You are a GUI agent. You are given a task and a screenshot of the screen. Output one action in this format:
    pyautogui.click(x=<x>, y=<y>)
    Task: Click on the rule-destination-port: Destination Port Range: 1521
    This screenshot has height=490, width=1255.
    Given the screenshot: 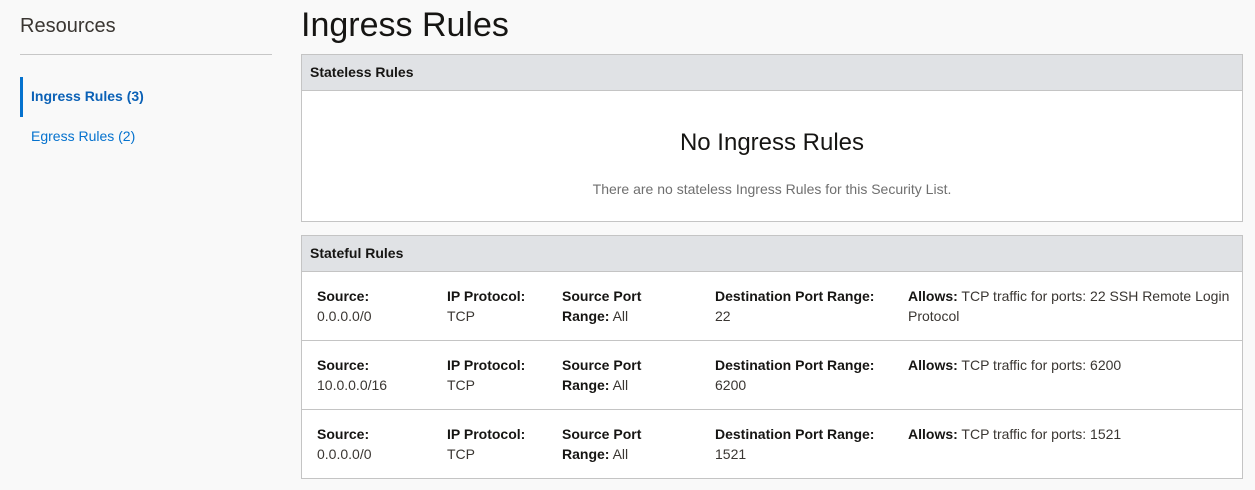 What is the action you would take?
    pyautogui.click(x=805, y=444)
    